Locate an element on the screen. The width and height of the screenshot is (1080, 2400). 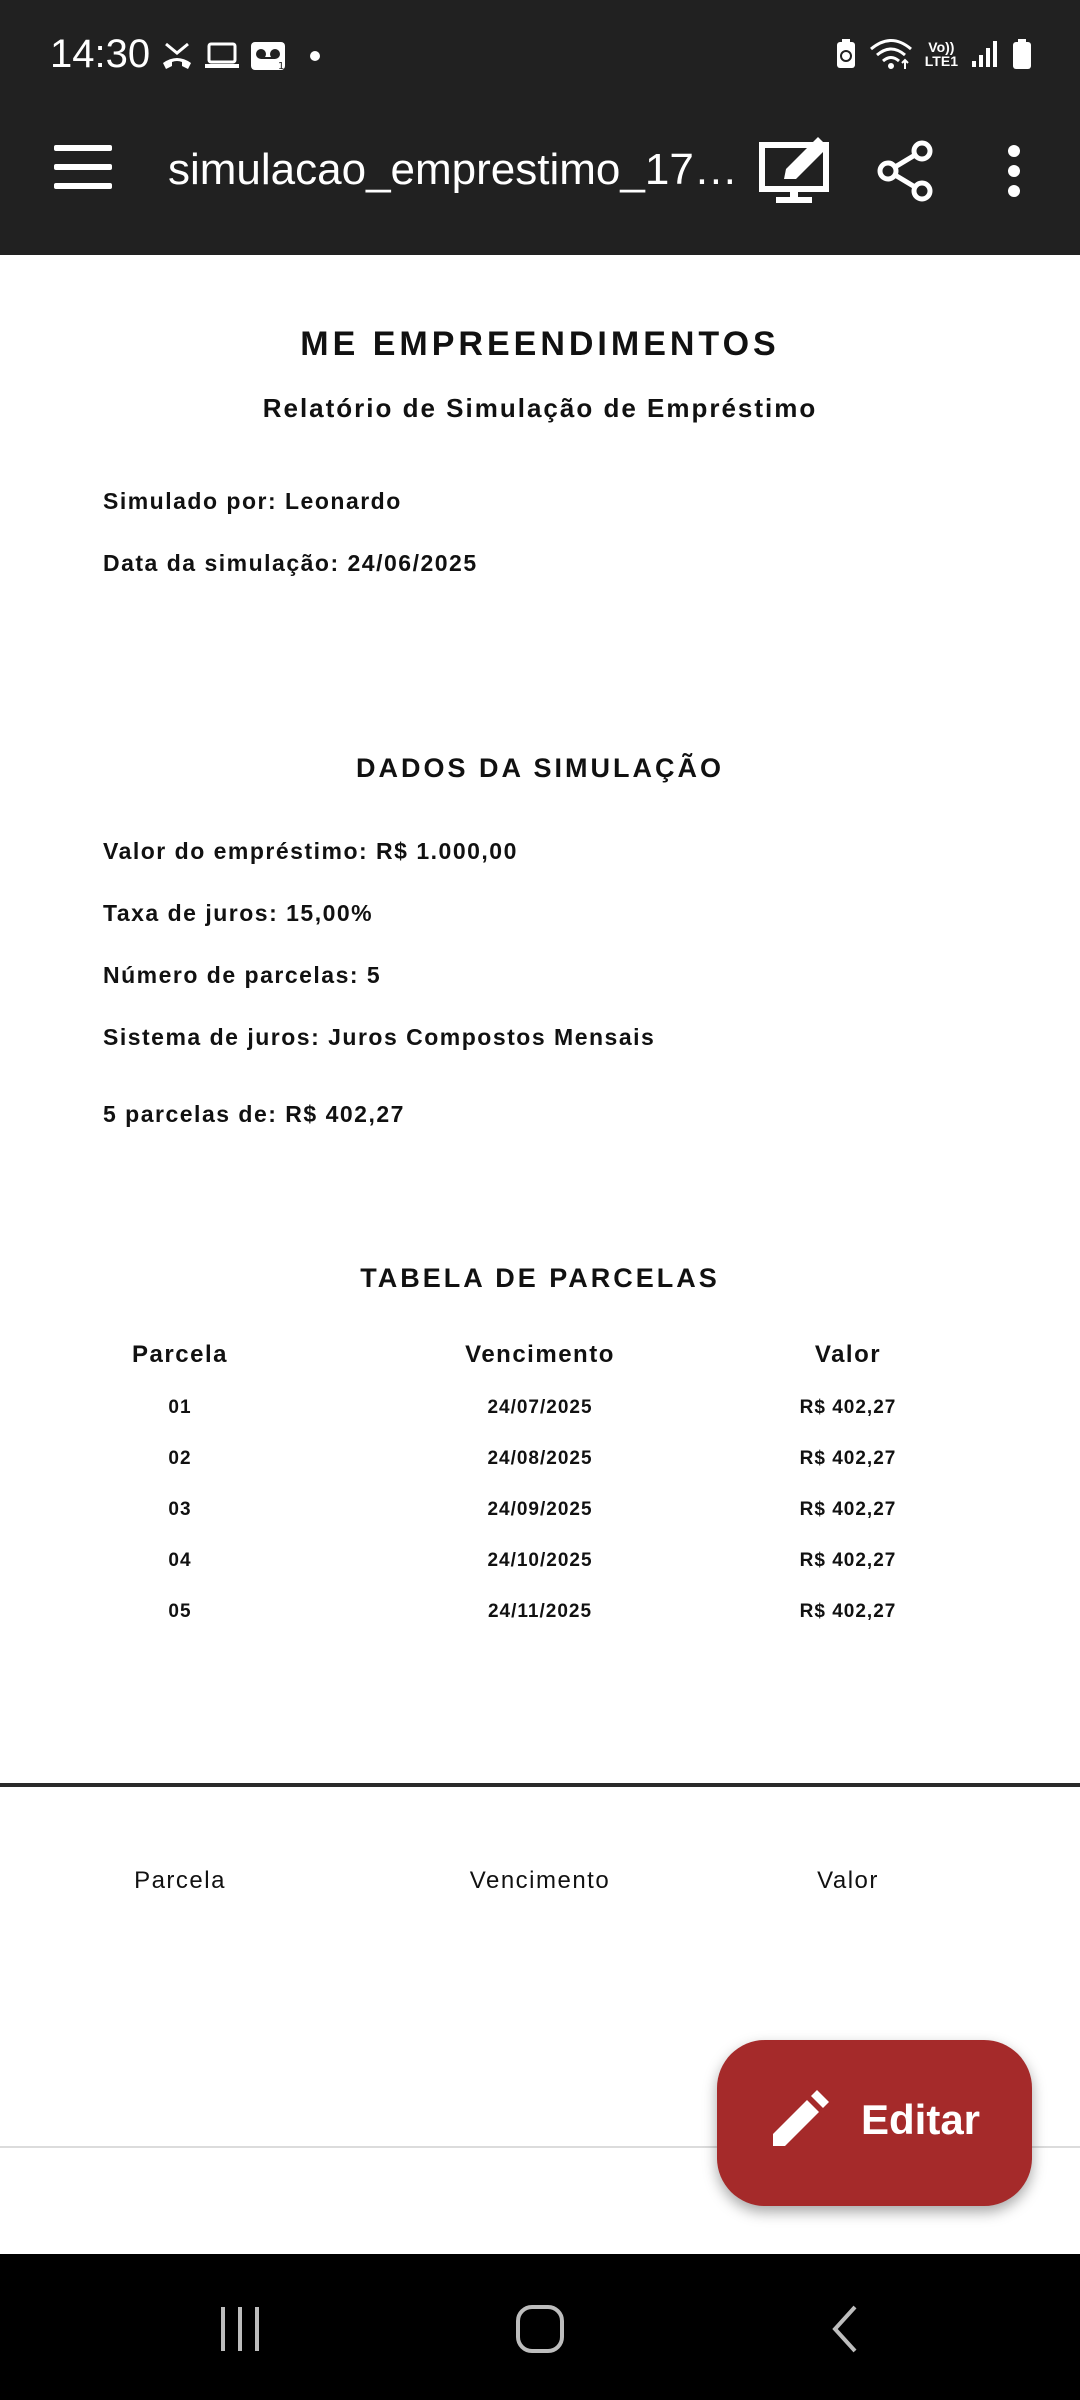
share-button is located at coordinates (906, 171).